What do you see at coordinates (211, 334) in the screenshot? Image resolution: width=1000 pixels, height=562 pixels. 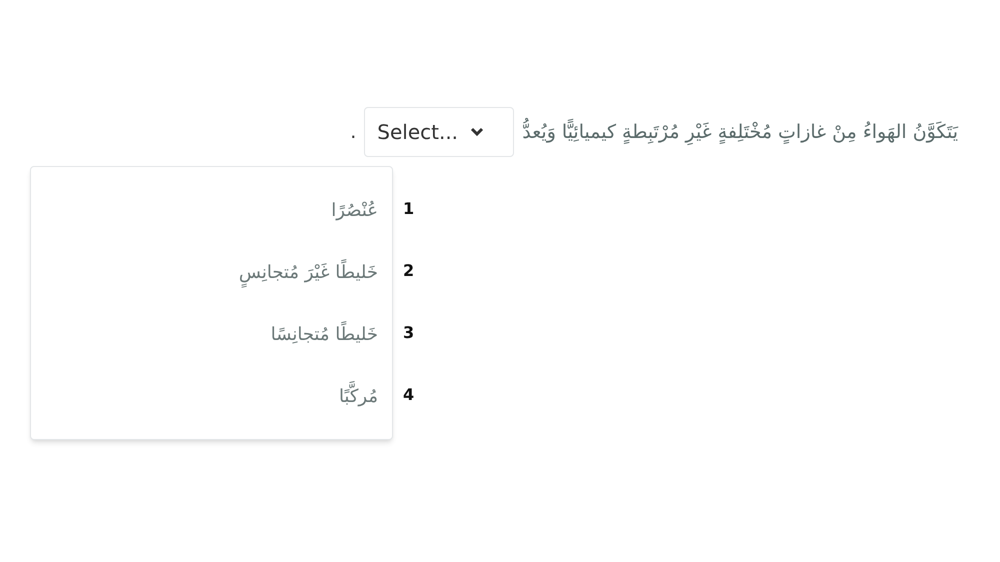 I see `menu-option: خَليطًا مُتجانِسًا` at bounding box center [211, 334].